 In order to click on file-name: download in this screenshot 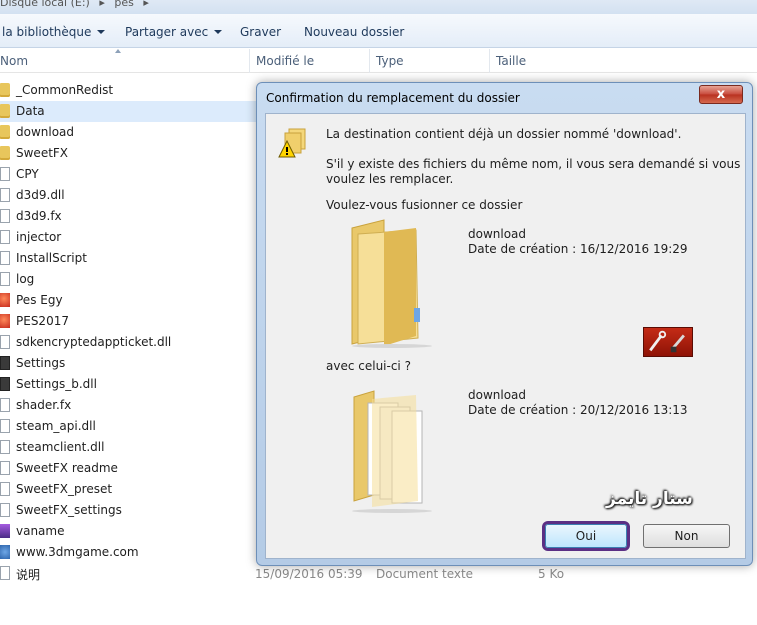, I will do `click(45, 132)`.